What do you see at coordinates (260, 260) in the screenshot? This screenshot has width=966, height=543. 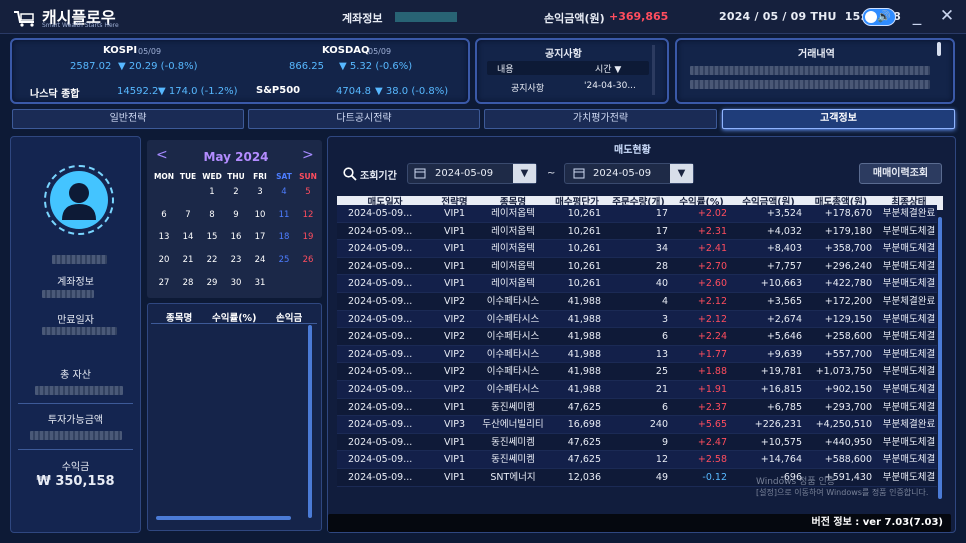 I see `calendar-day: 24` at bounding box center [260, 260].